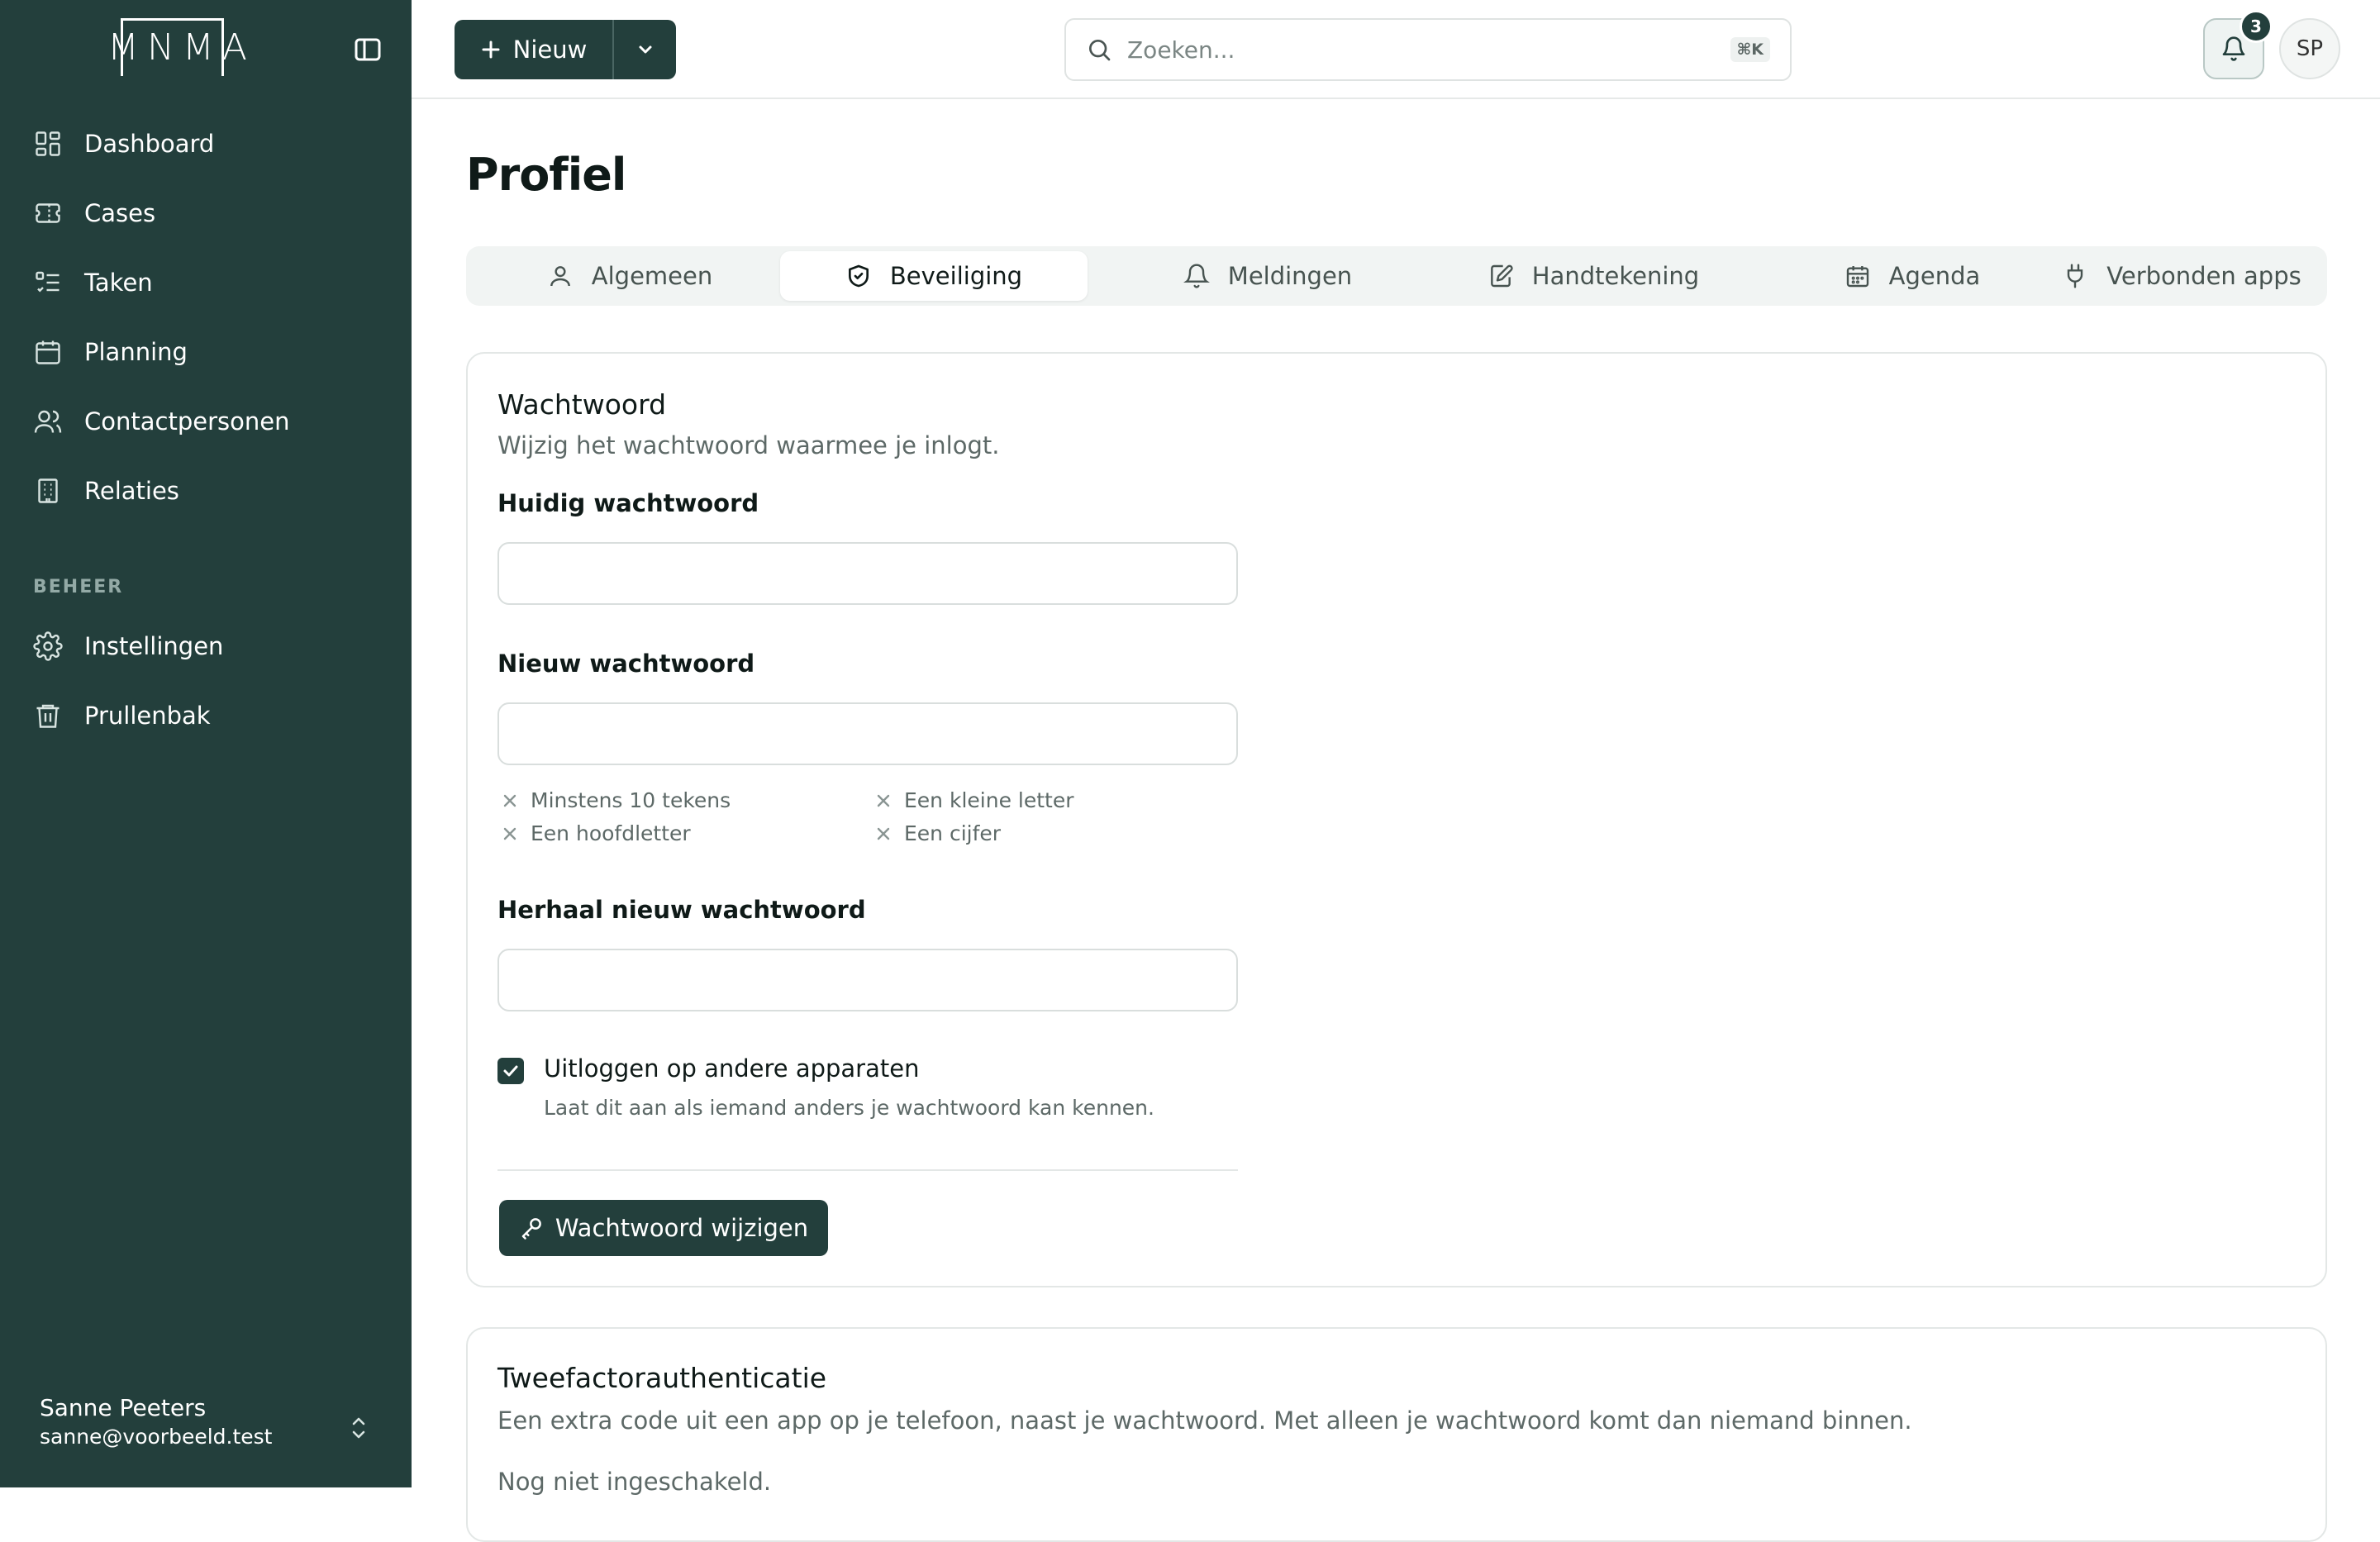  I want to click on chevron-up-down-icon, so click(358, 1428).